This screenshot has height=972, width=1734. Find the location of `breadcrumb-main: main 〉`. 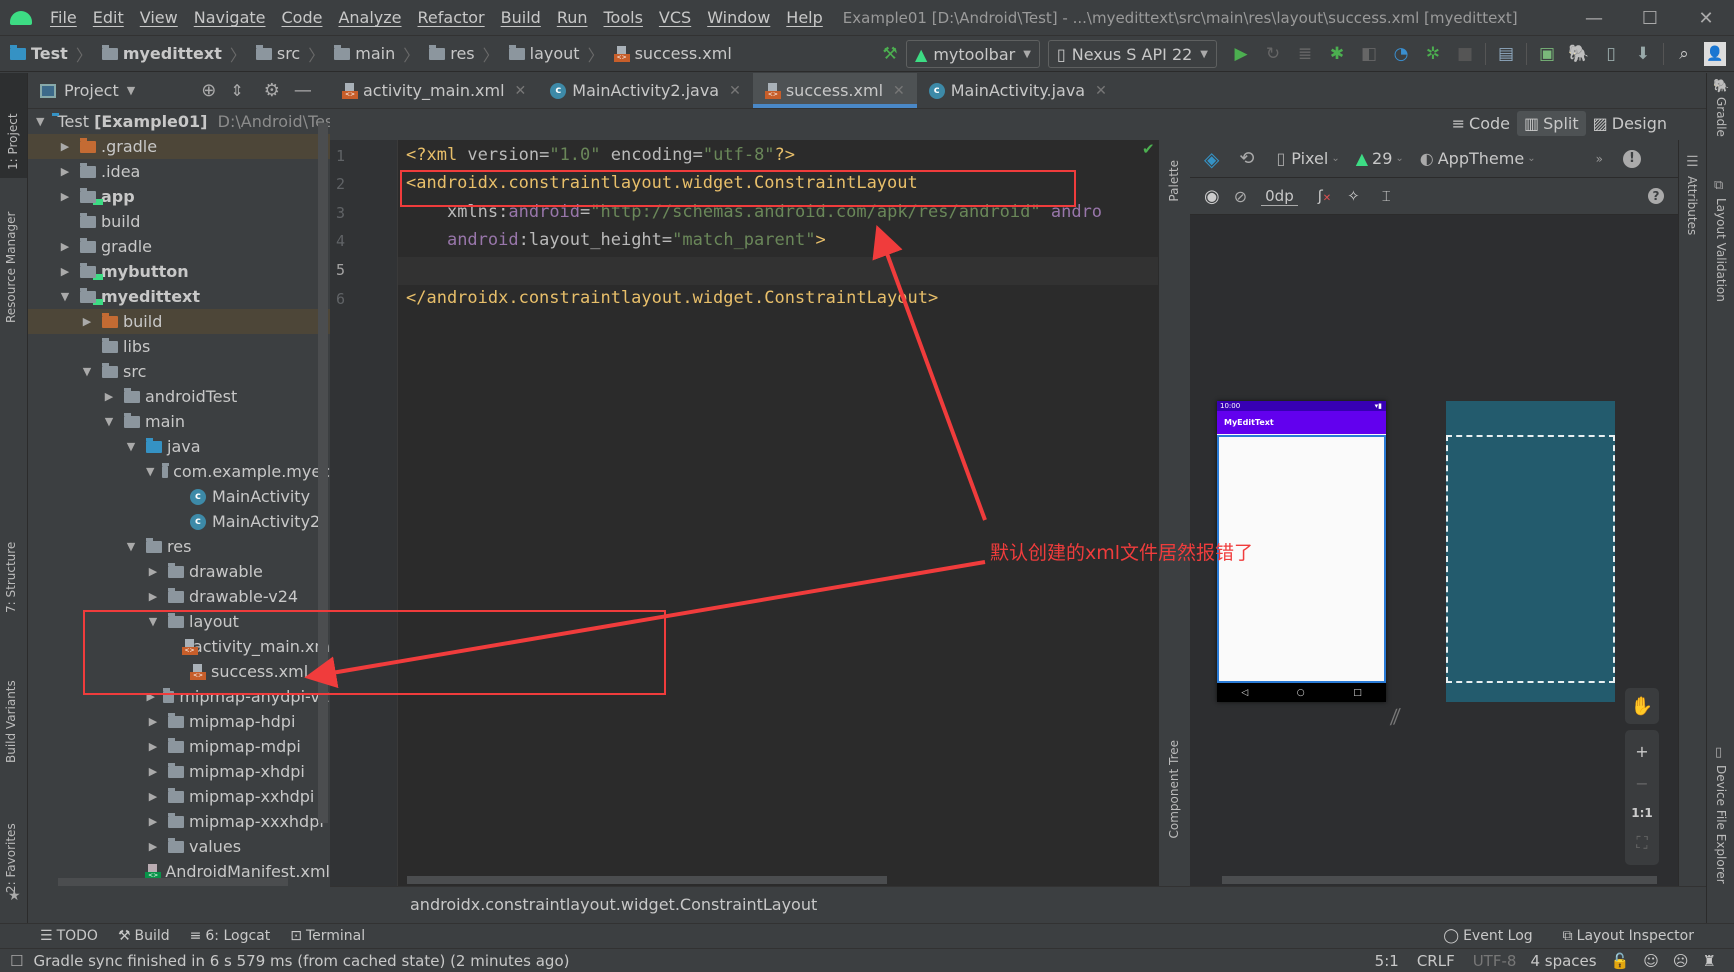

breadcrumb-main: main 〉 is located at coordinates (376, 54).